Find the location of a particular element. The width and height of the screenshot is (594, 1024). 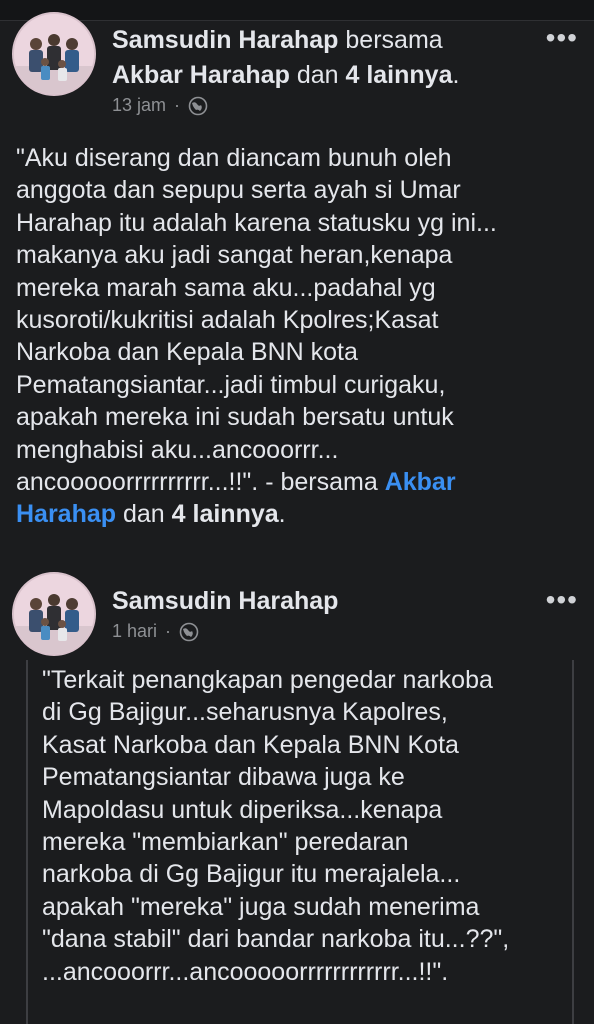

quote-left-border is located at coordinates (27, 842).